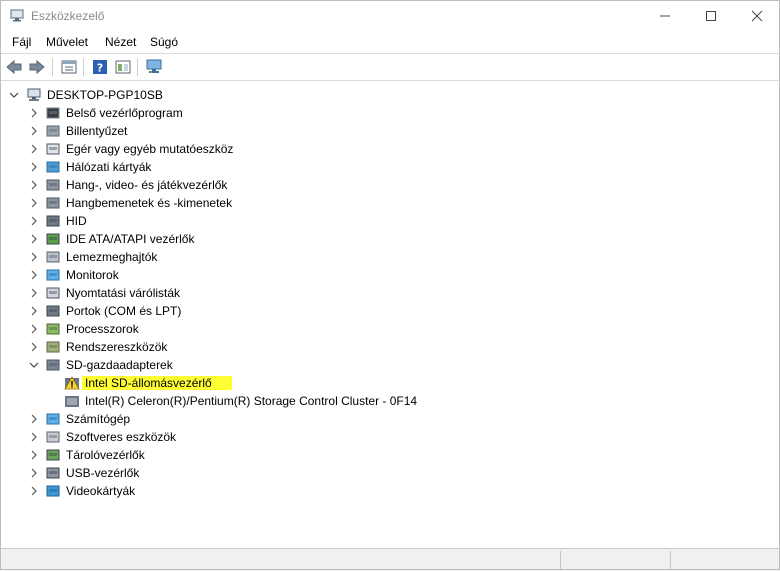  Describe the element at coordinates (53, 167) in the screenshot. I see `network-adapter-icon` at that location.